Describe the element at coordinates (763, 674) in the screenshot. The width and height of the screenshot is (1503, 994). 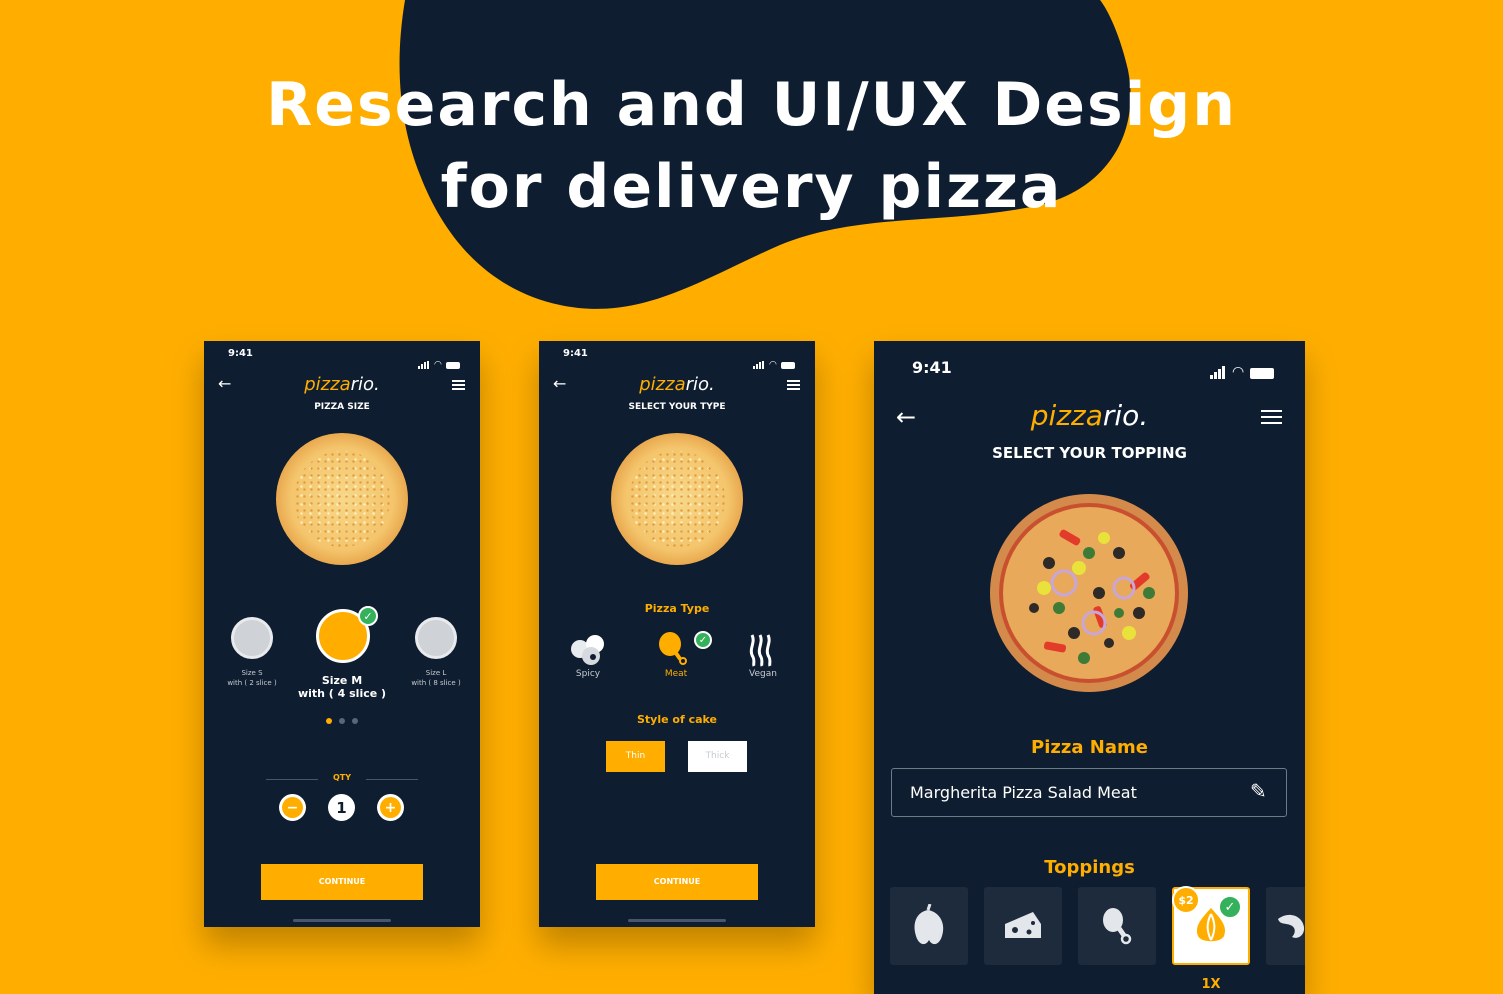
I see `type-vegan: Vegan` at that location.